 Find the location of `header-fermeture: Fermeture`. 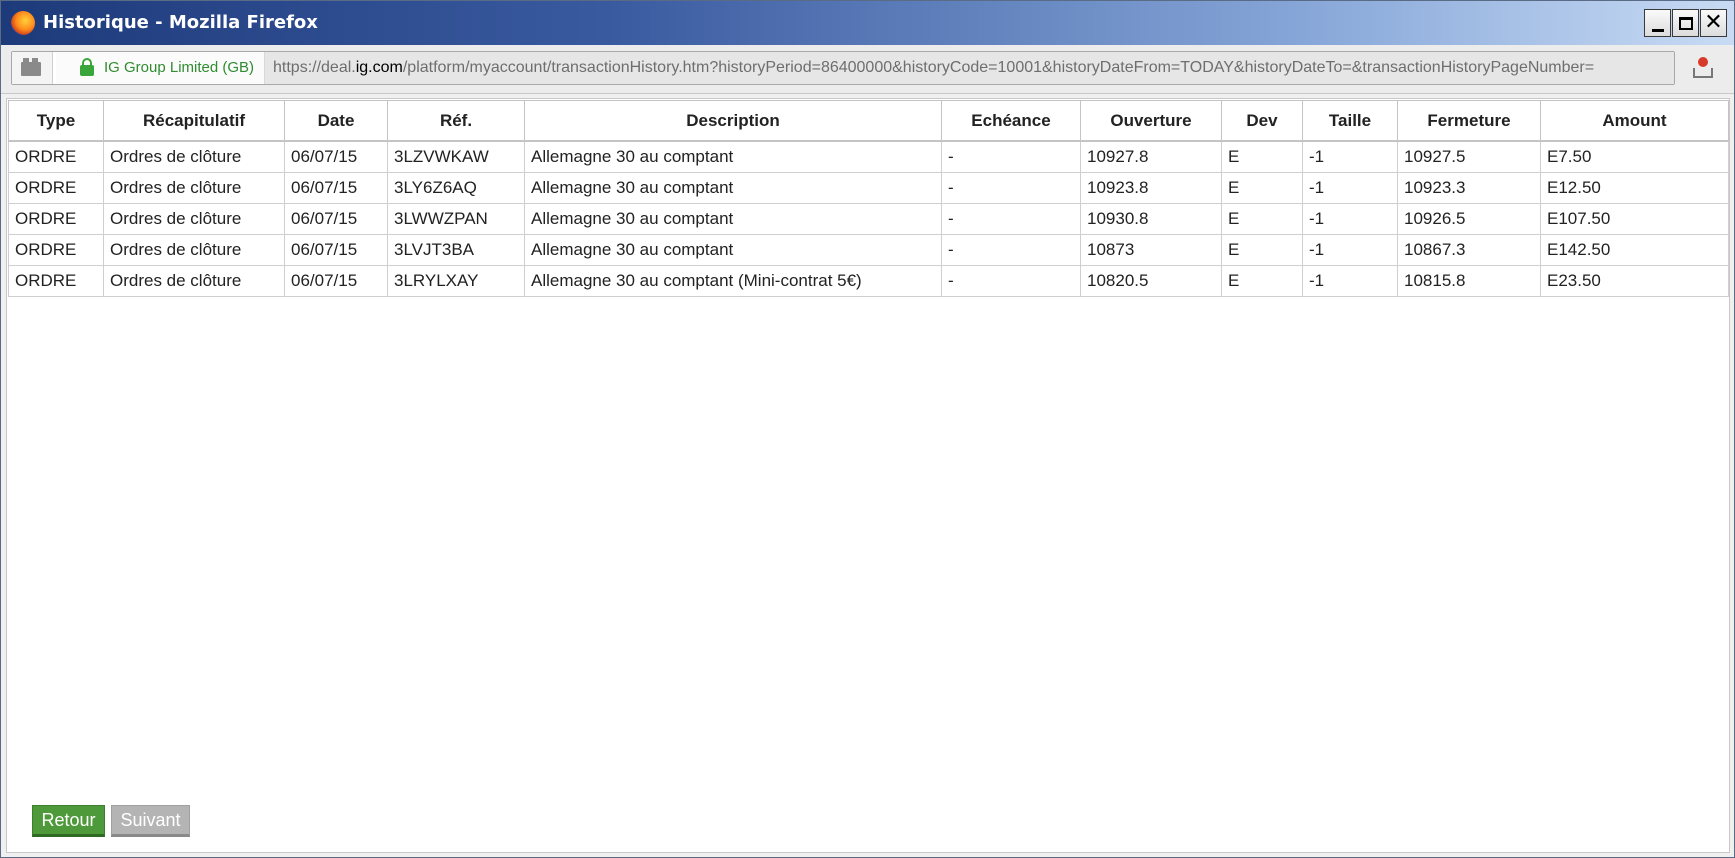

header-fermeture: Fermeture is located at coordinates (1469, 121).